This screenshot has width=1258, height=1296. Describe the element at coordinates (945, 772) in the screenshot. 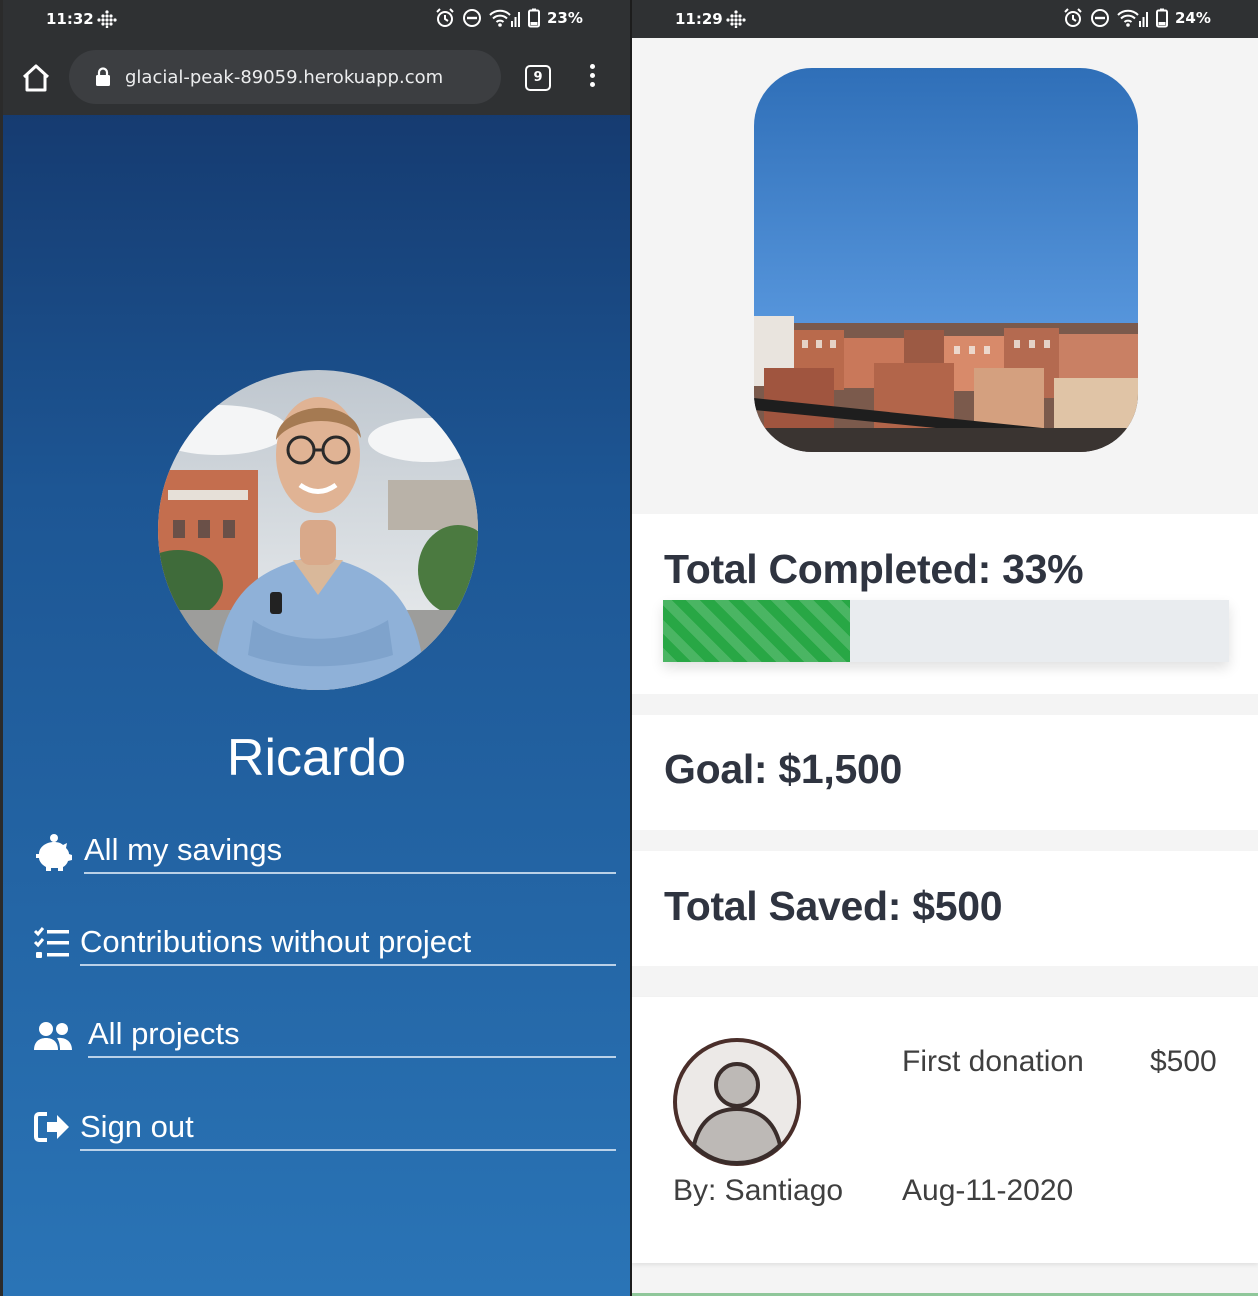

I see `goal-card: Goal: $1,500` at that location.